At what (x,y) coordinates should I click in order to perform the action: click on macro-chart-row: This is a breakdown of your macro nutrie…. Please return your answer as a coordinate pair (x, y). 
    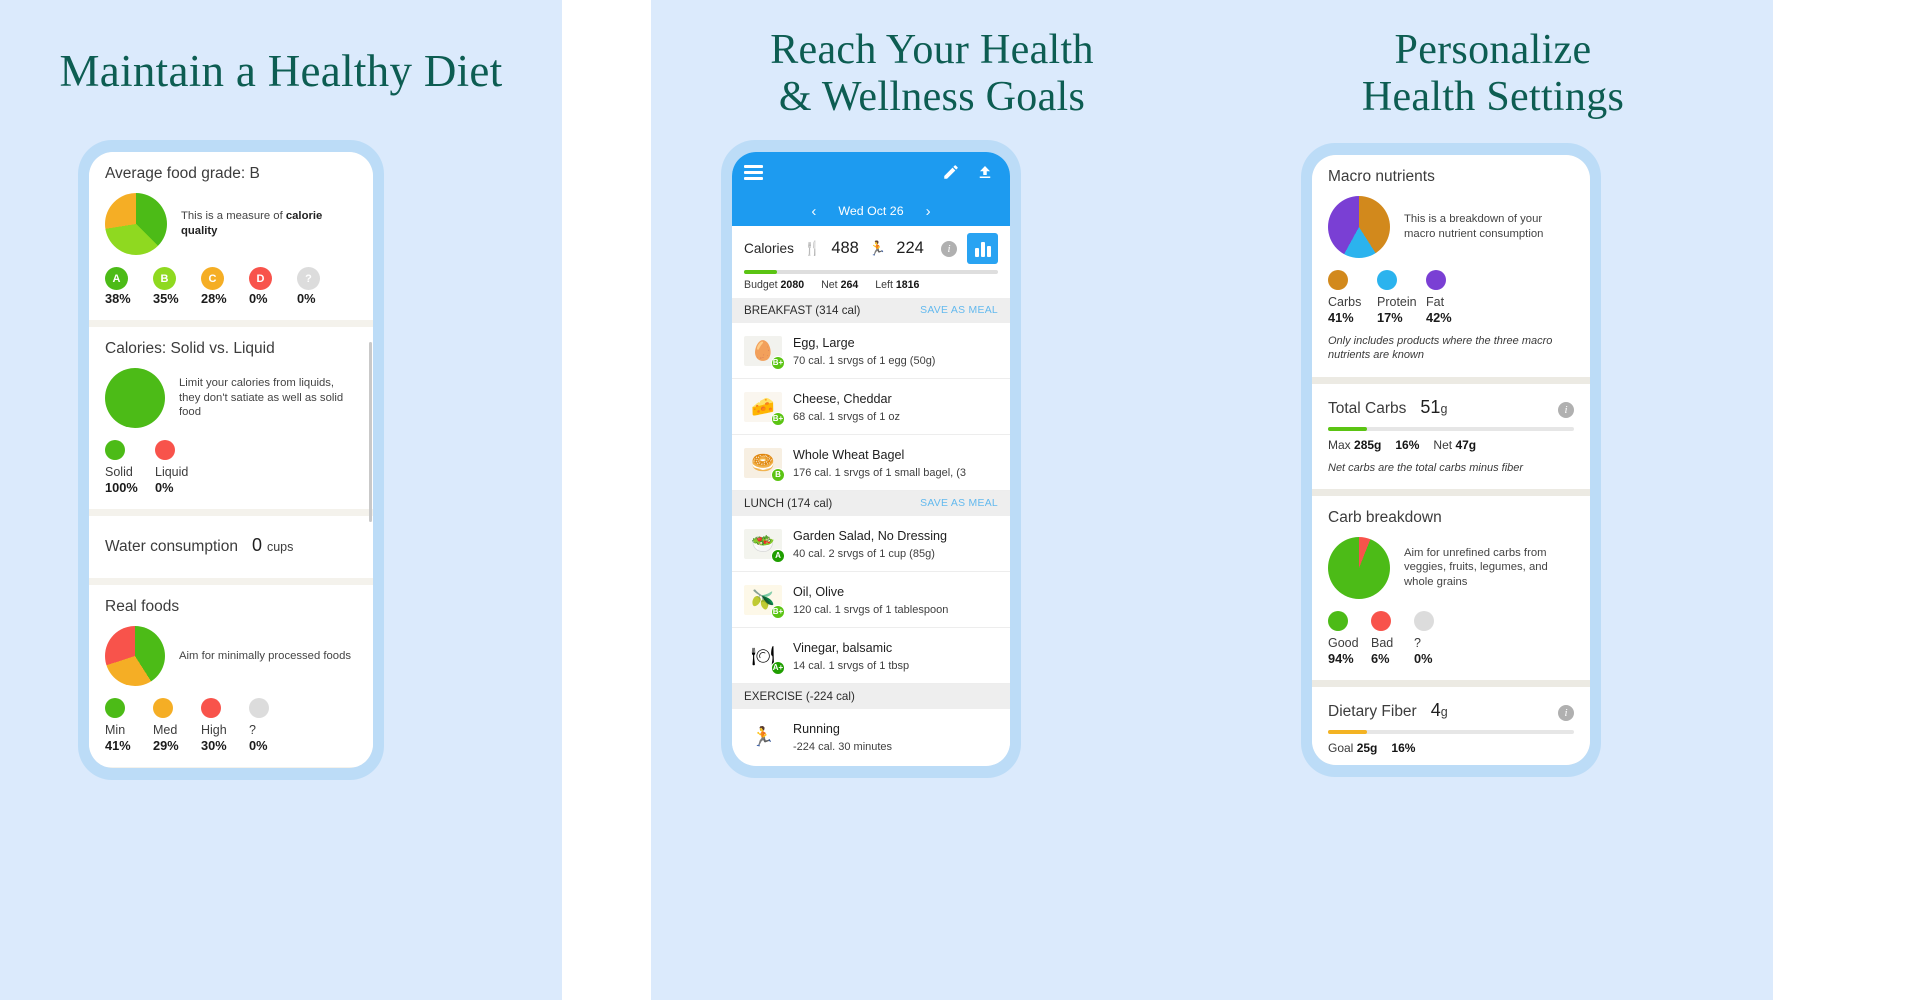
    Looking at the image, I should click on (1451, 227).